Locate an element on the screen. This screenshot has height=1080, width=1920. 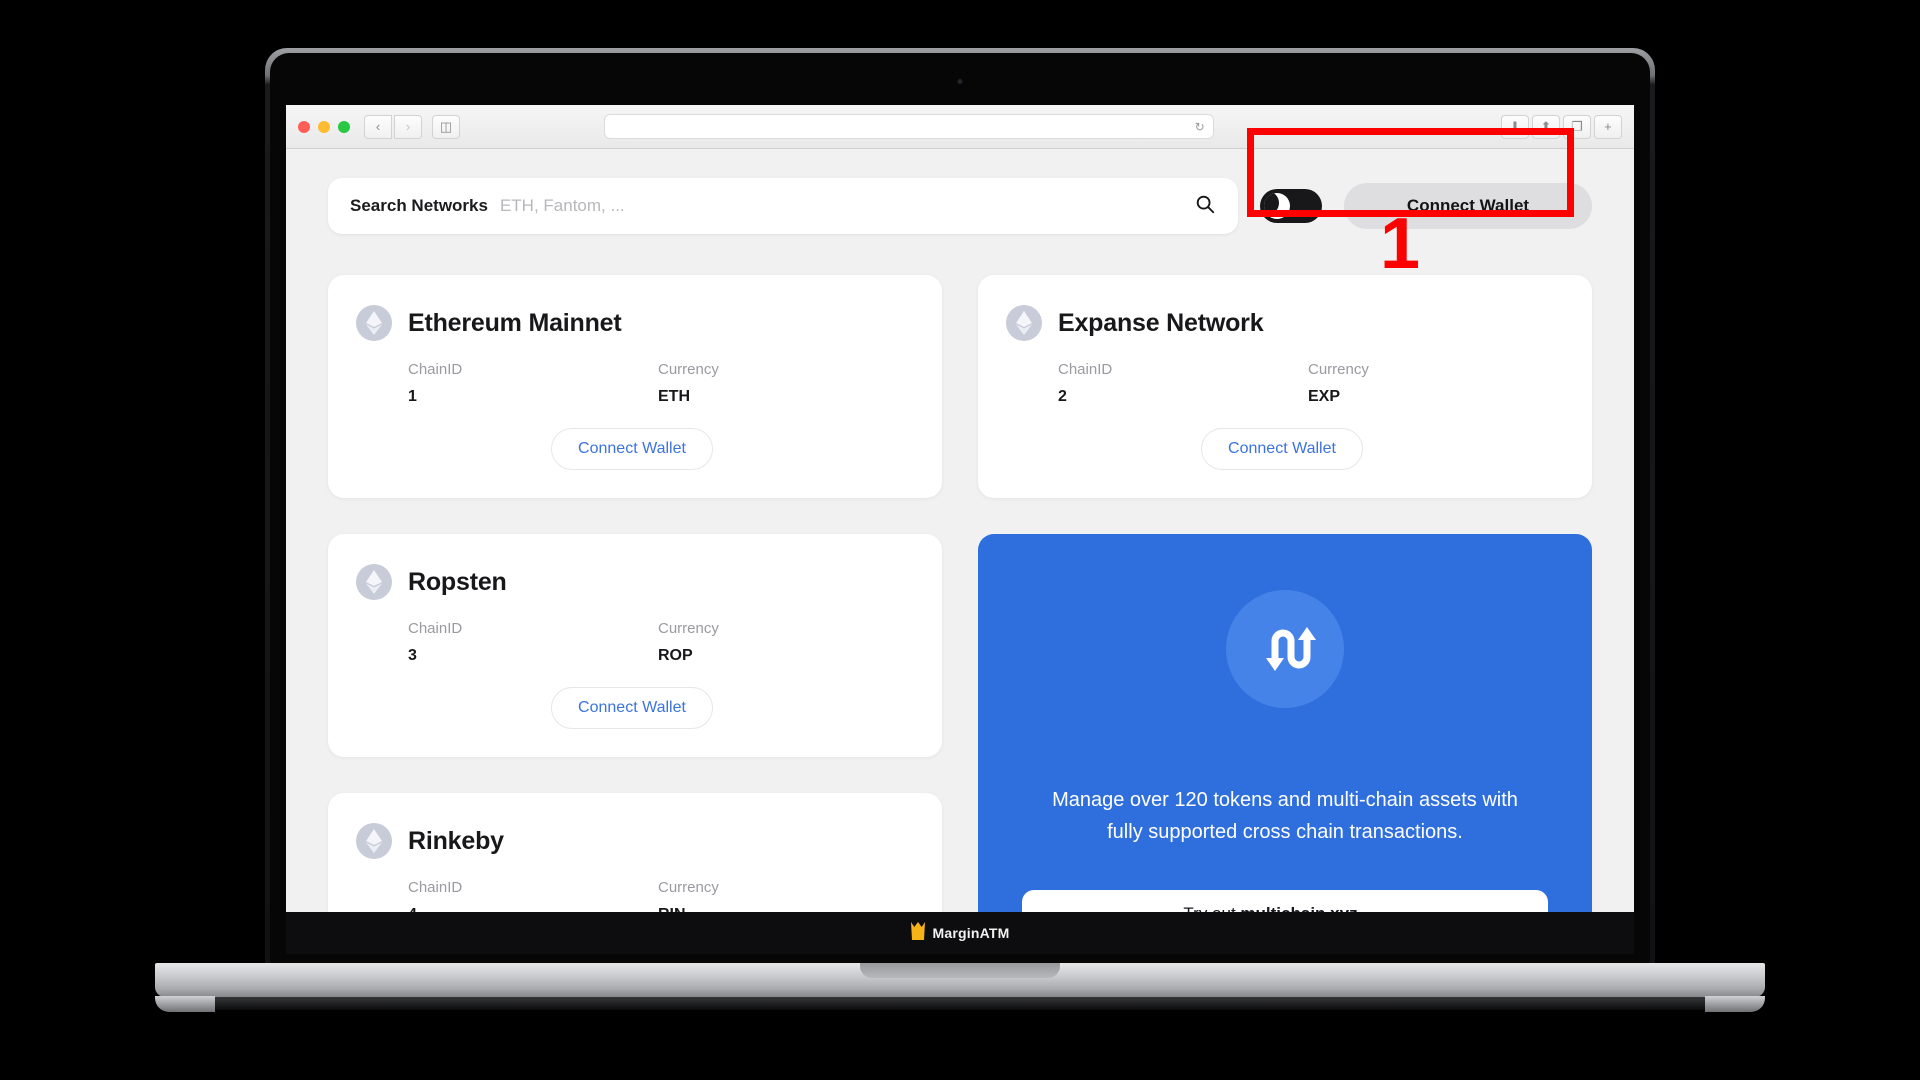
watermark: MarginATM is located at coordinates (960, 933).